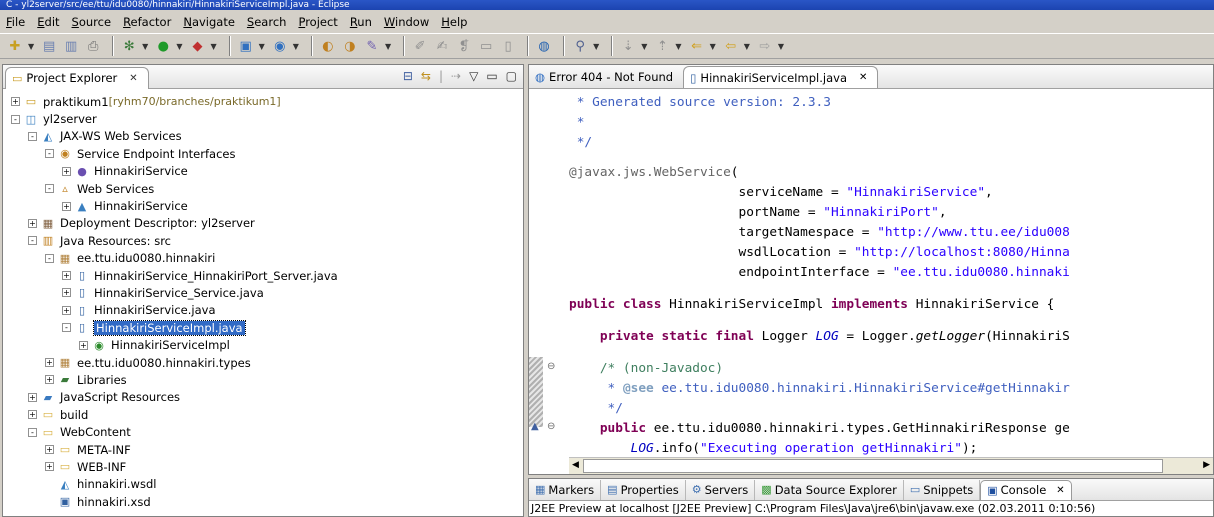 This screenshot has width=1214, height=517. I want to click on new-server-dropdown-icon: ▼, so click(262, 46).